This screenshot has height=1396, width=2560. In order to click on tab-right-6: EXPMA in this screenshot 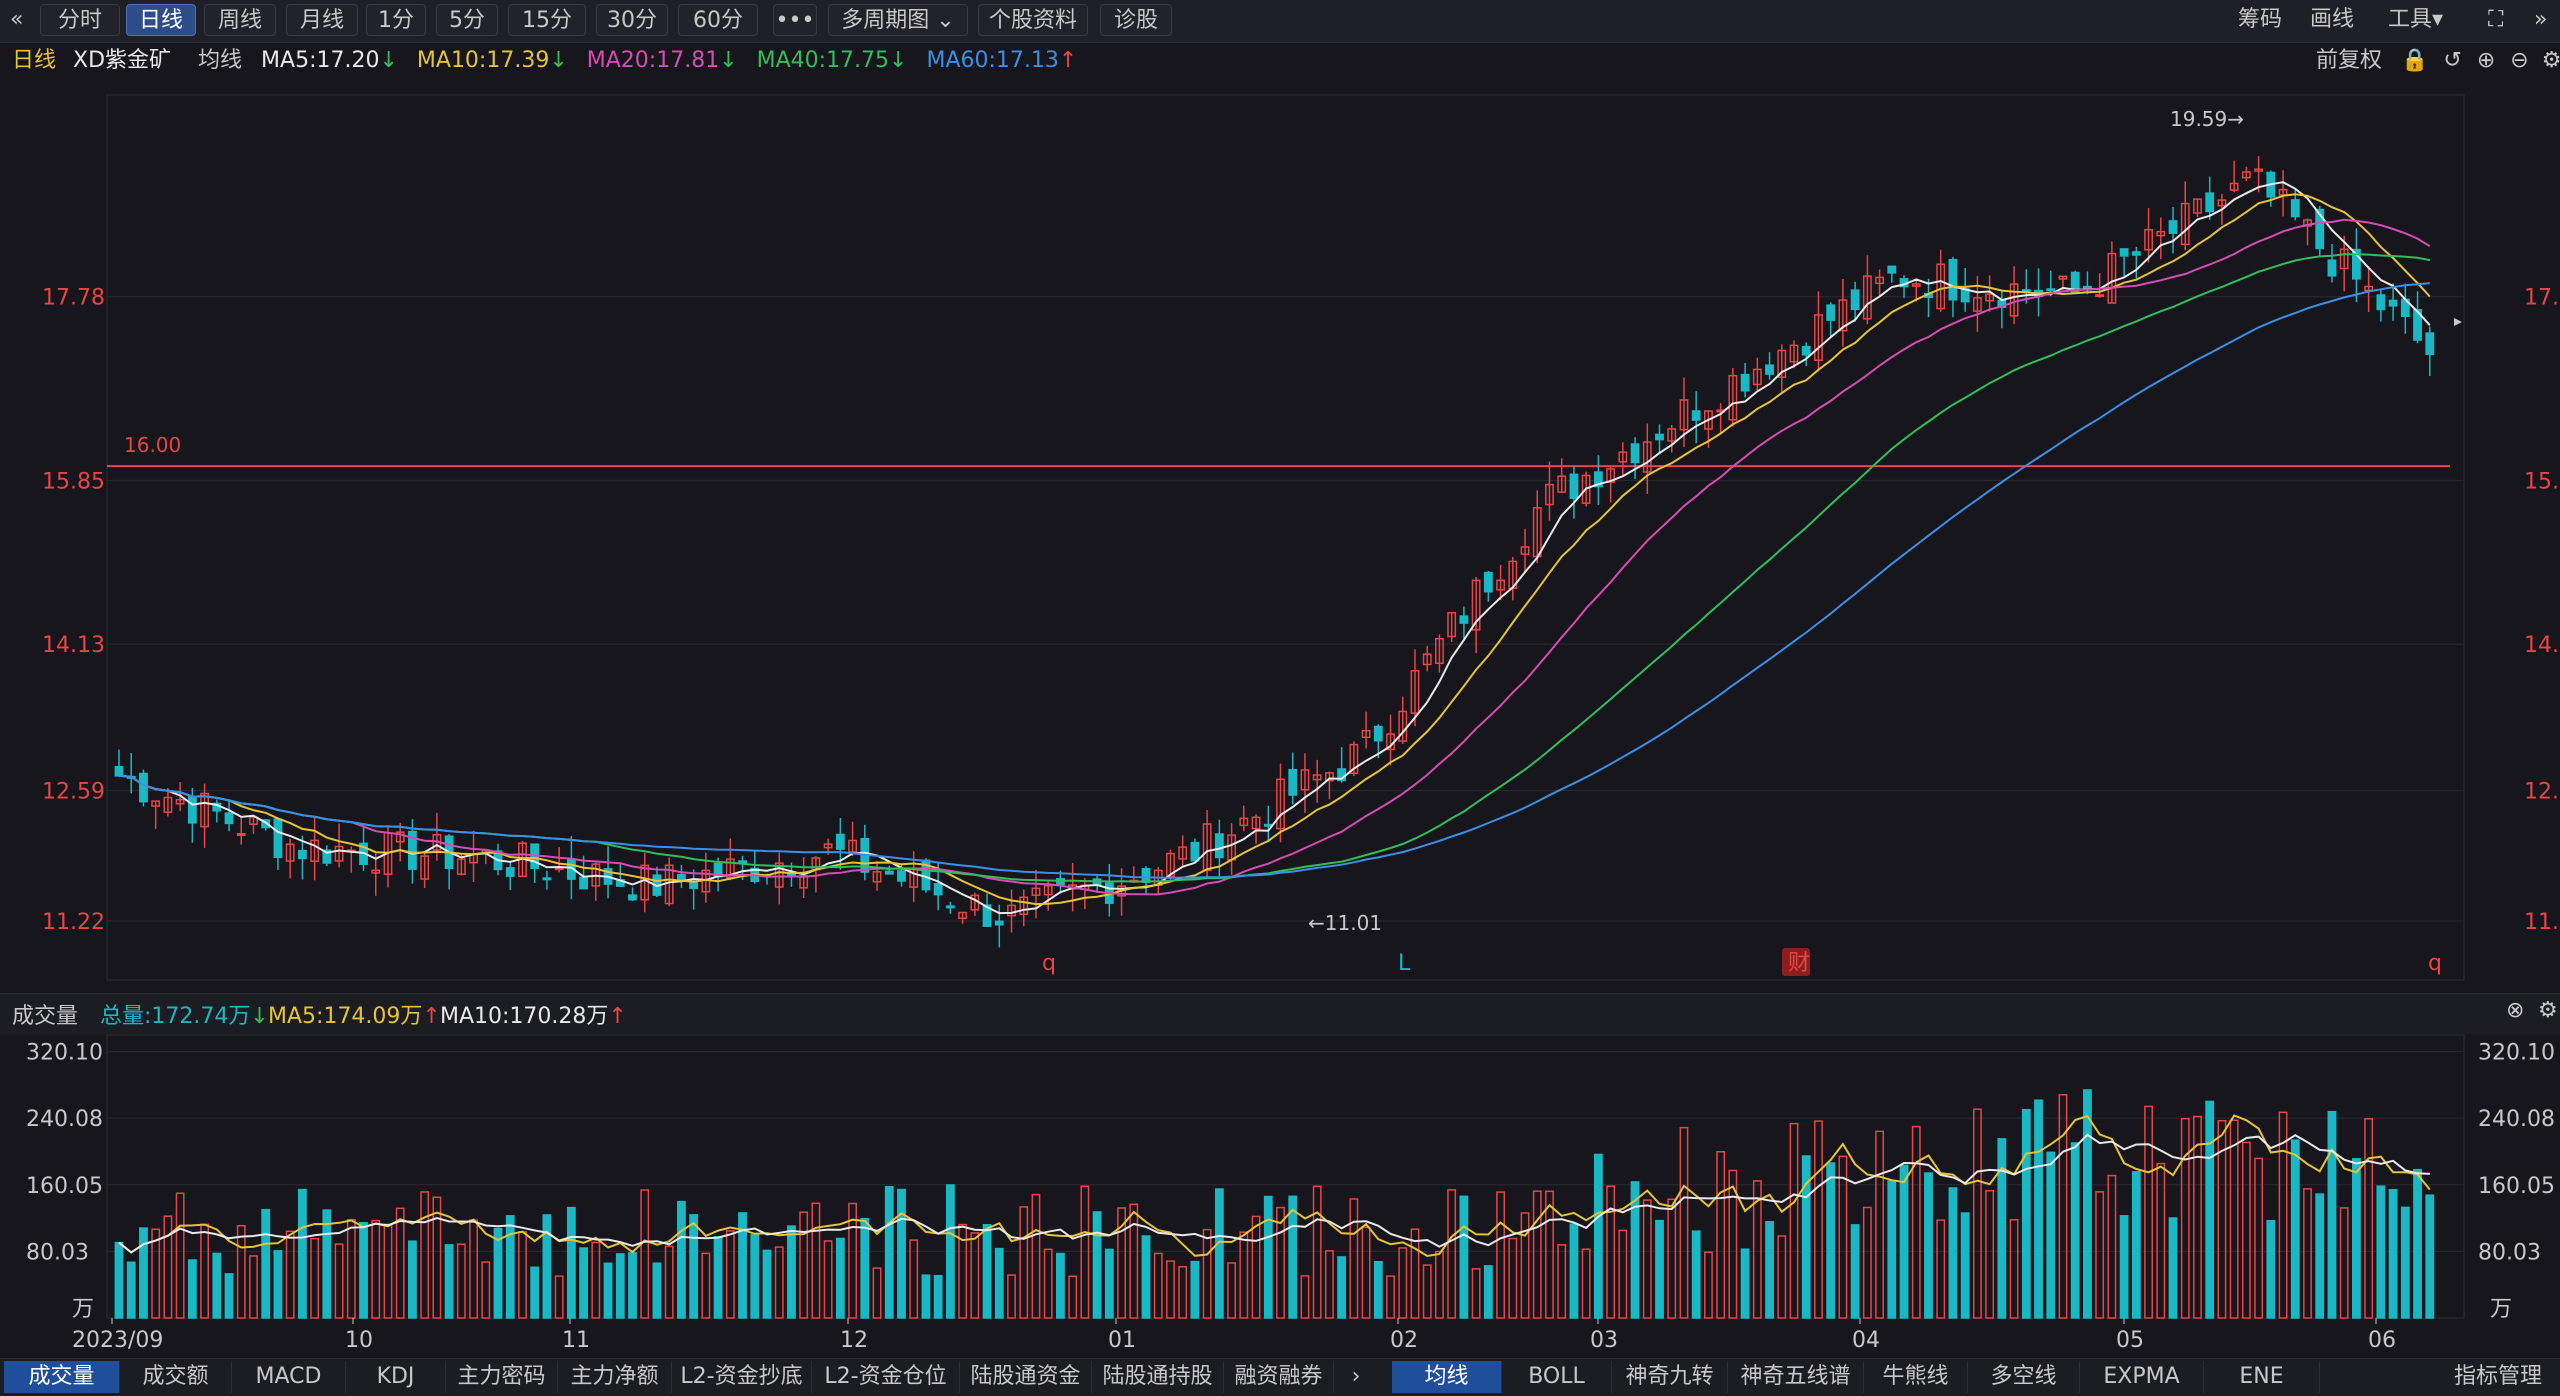, I will do `click(2142, 1377)`.